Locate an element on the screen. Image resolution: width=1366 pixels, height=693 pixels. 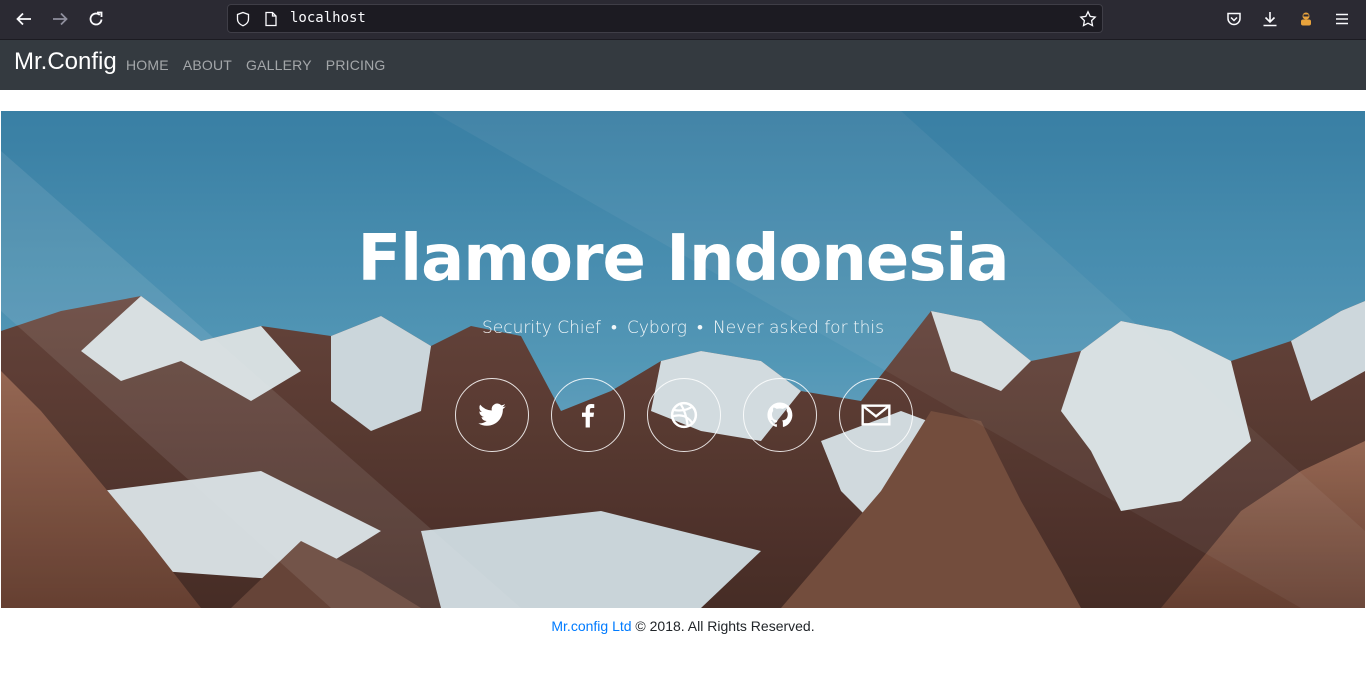
forward-icon is located at coordinates (60, 19).